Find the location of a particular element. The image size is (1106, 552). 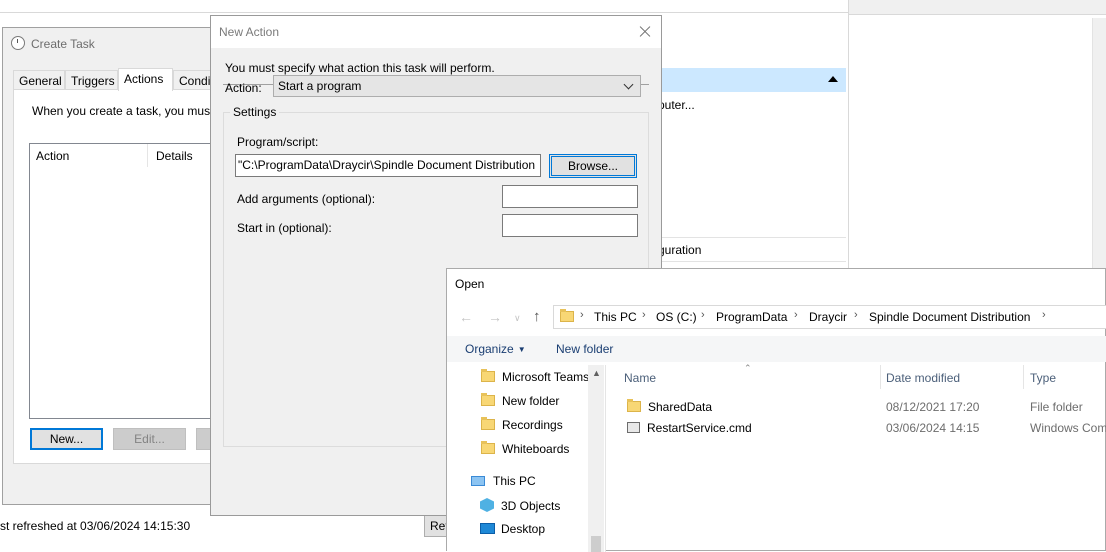

program-script-label: Program/script: is located at coordinates (278, 142).